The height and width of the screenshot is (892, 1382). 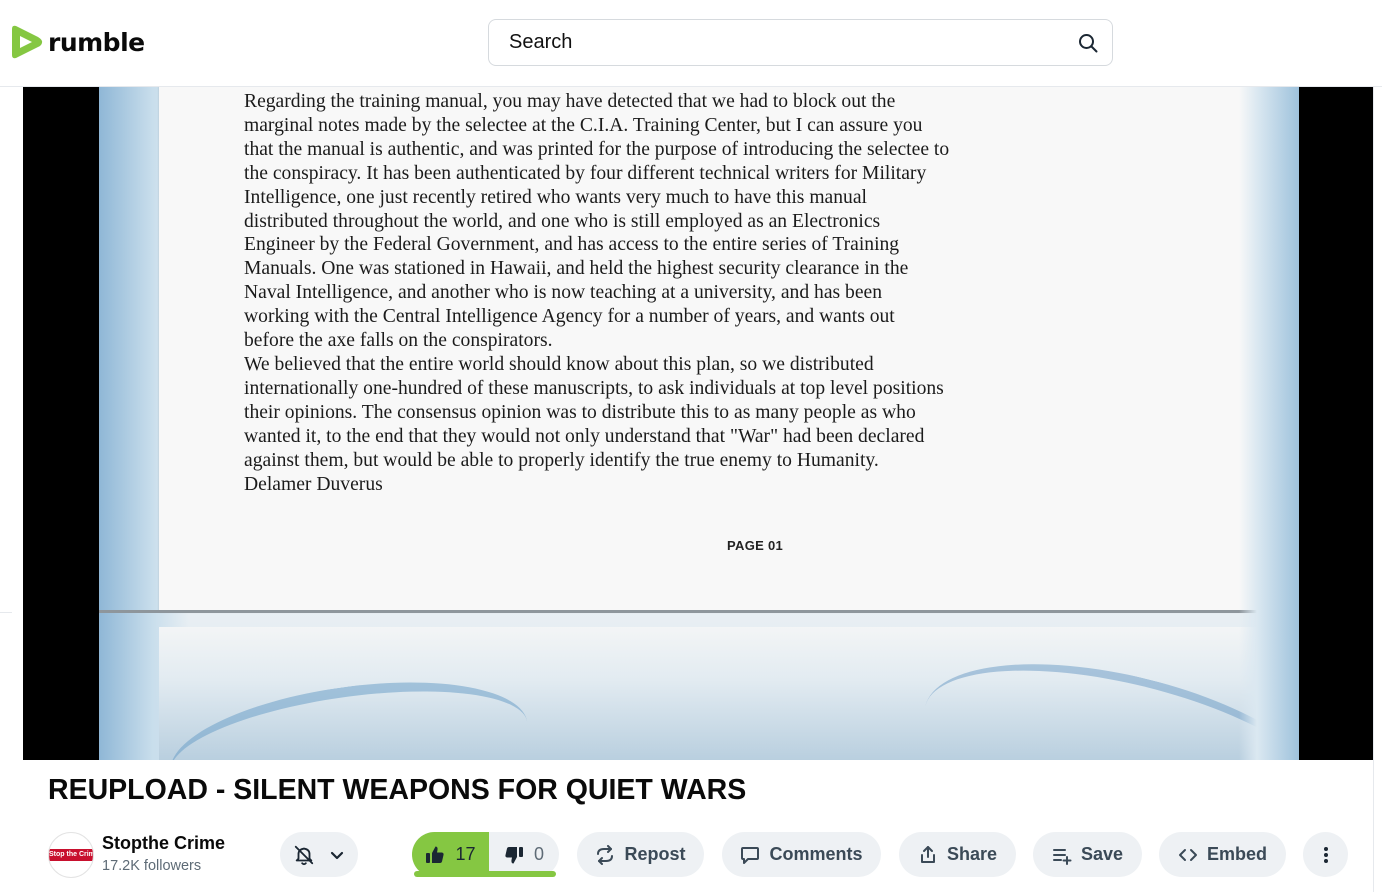 I want to click on search-box, so click(x=800, y=42).